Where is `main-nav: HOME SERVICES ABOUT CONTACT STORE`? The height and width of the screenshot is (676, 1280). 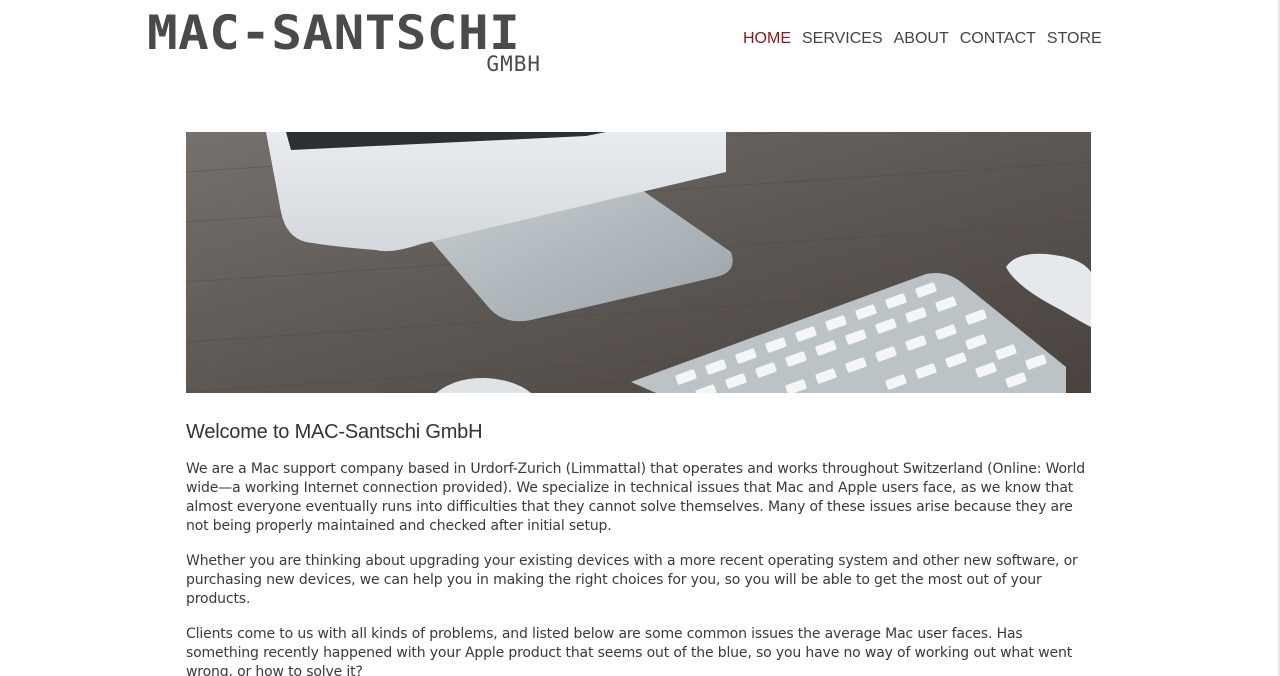 main-nav: HOME SERVICES ABOUT CONTACT STORE is located at coordinates (922, 39).